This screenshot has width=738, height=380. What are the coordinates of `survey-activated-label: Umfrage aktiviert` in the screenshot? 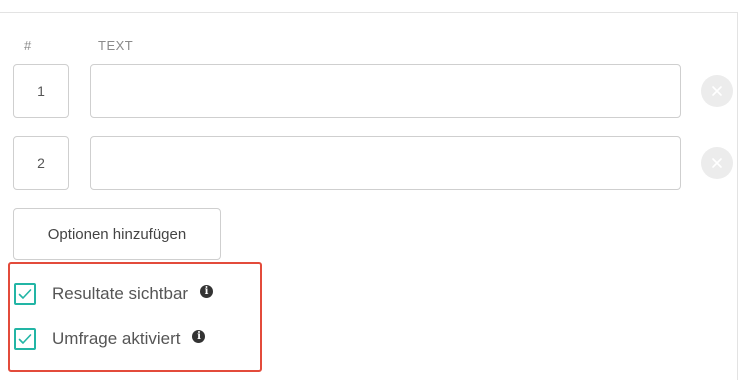 It's located at (116, 338).